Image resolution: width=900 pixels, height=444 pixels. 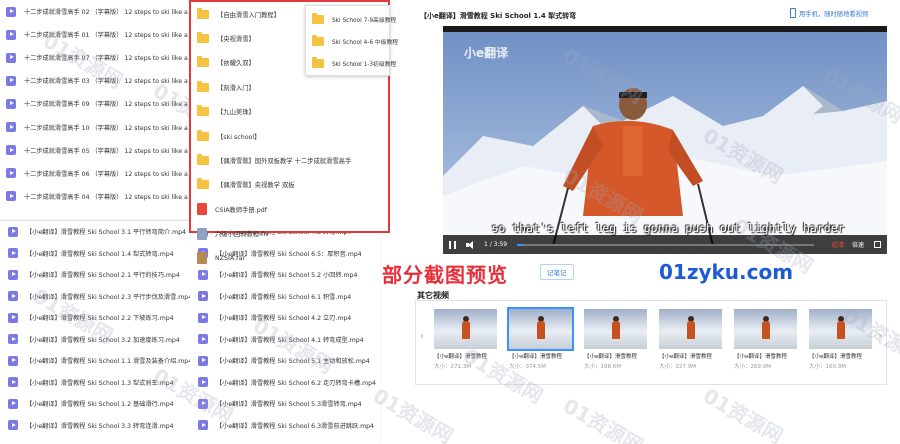 I want to click on folder-name: 【自由滑雪入门教程】, so click(x=248, y=15).